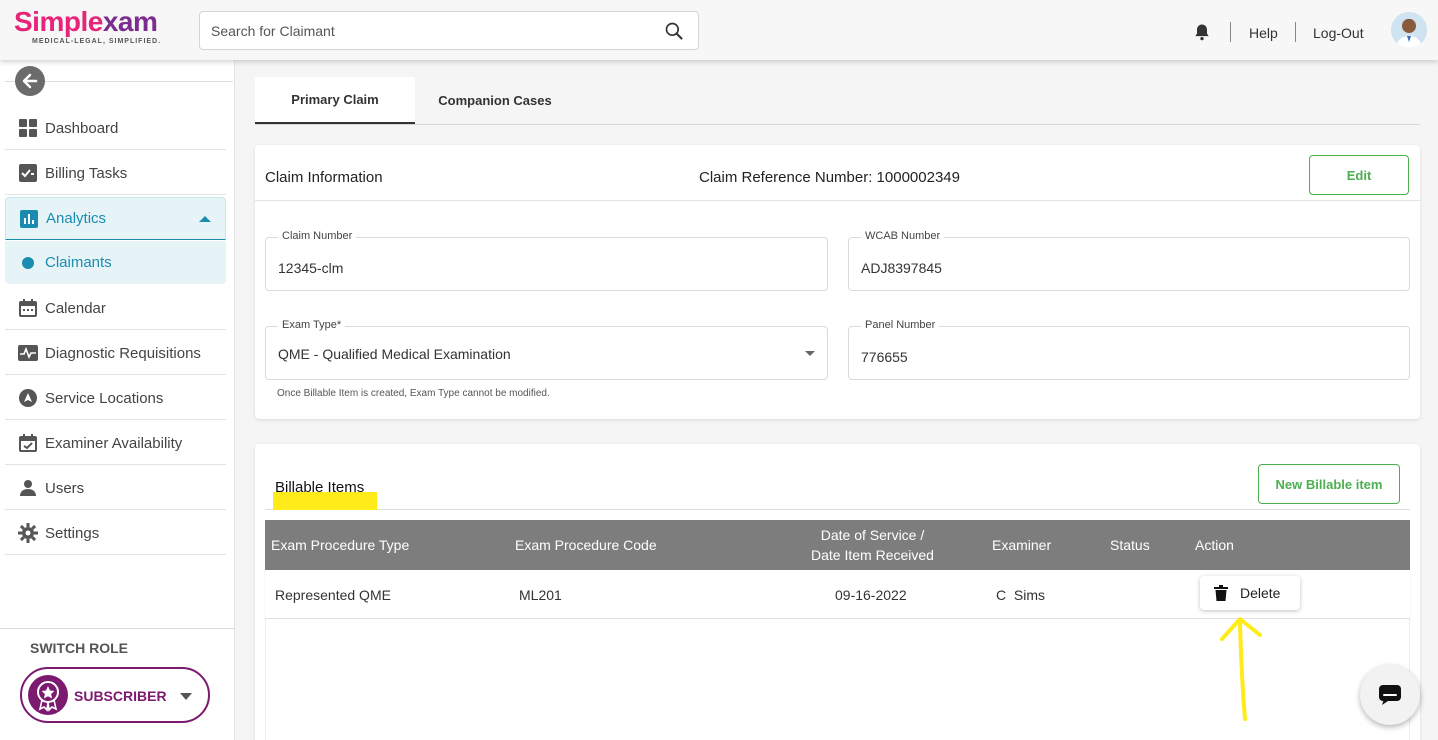 Image resolution: width=1438 pixels, height=740 pixels. I want to click on delete-label: Delete, so click(1260, 593).